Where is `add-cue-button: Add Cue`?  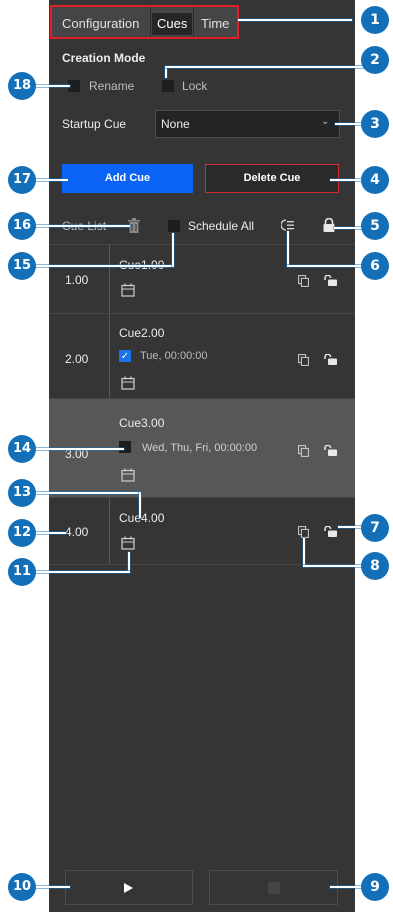
add-cue-button: Add Cue is located at coordinates (127, 178).